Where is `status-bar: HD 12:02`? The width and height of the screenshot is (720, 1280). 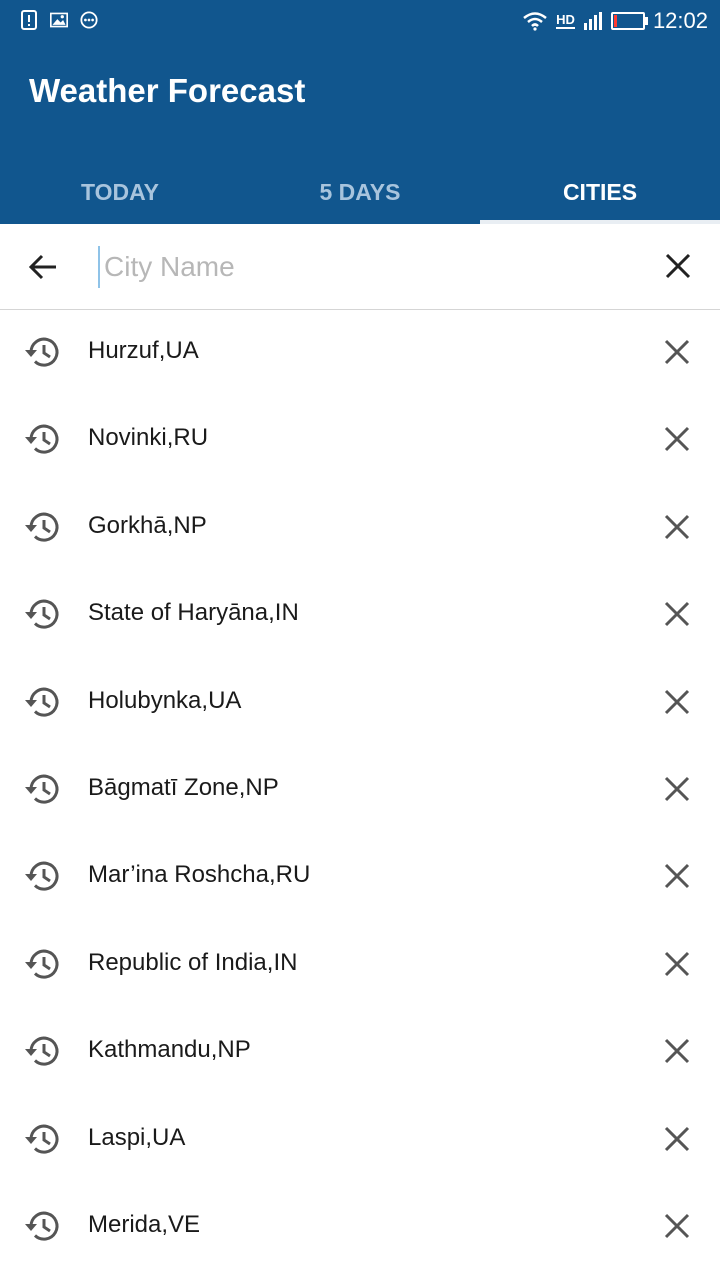
status-bar: HD 12:02 is located at coordinates (360, 21).